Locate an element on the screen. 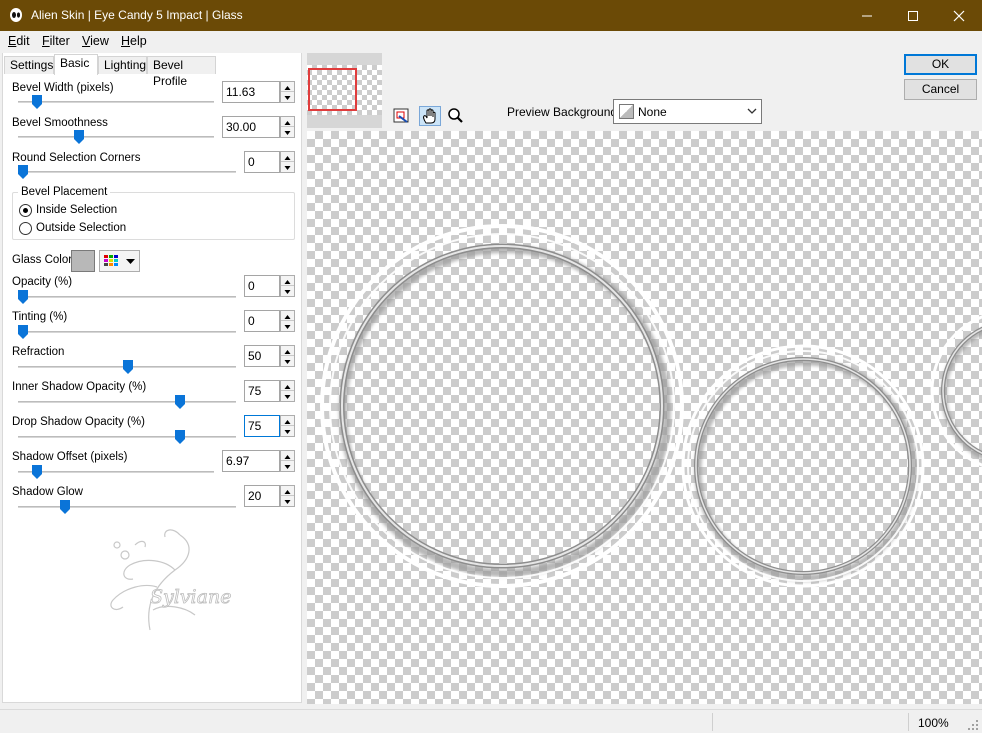 The height and width of the screenshot is (733, 982). drop-shadow-opacity-track is located at coordinates (127, 437).